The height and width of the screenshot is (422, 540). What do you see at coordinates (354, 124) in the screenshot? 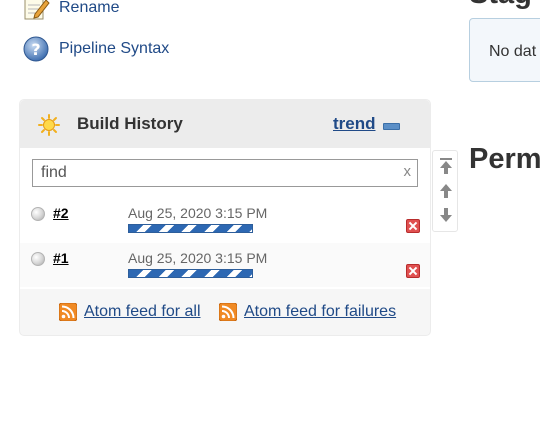
I see `trend-link: trend` at bounding box center [354, 124].